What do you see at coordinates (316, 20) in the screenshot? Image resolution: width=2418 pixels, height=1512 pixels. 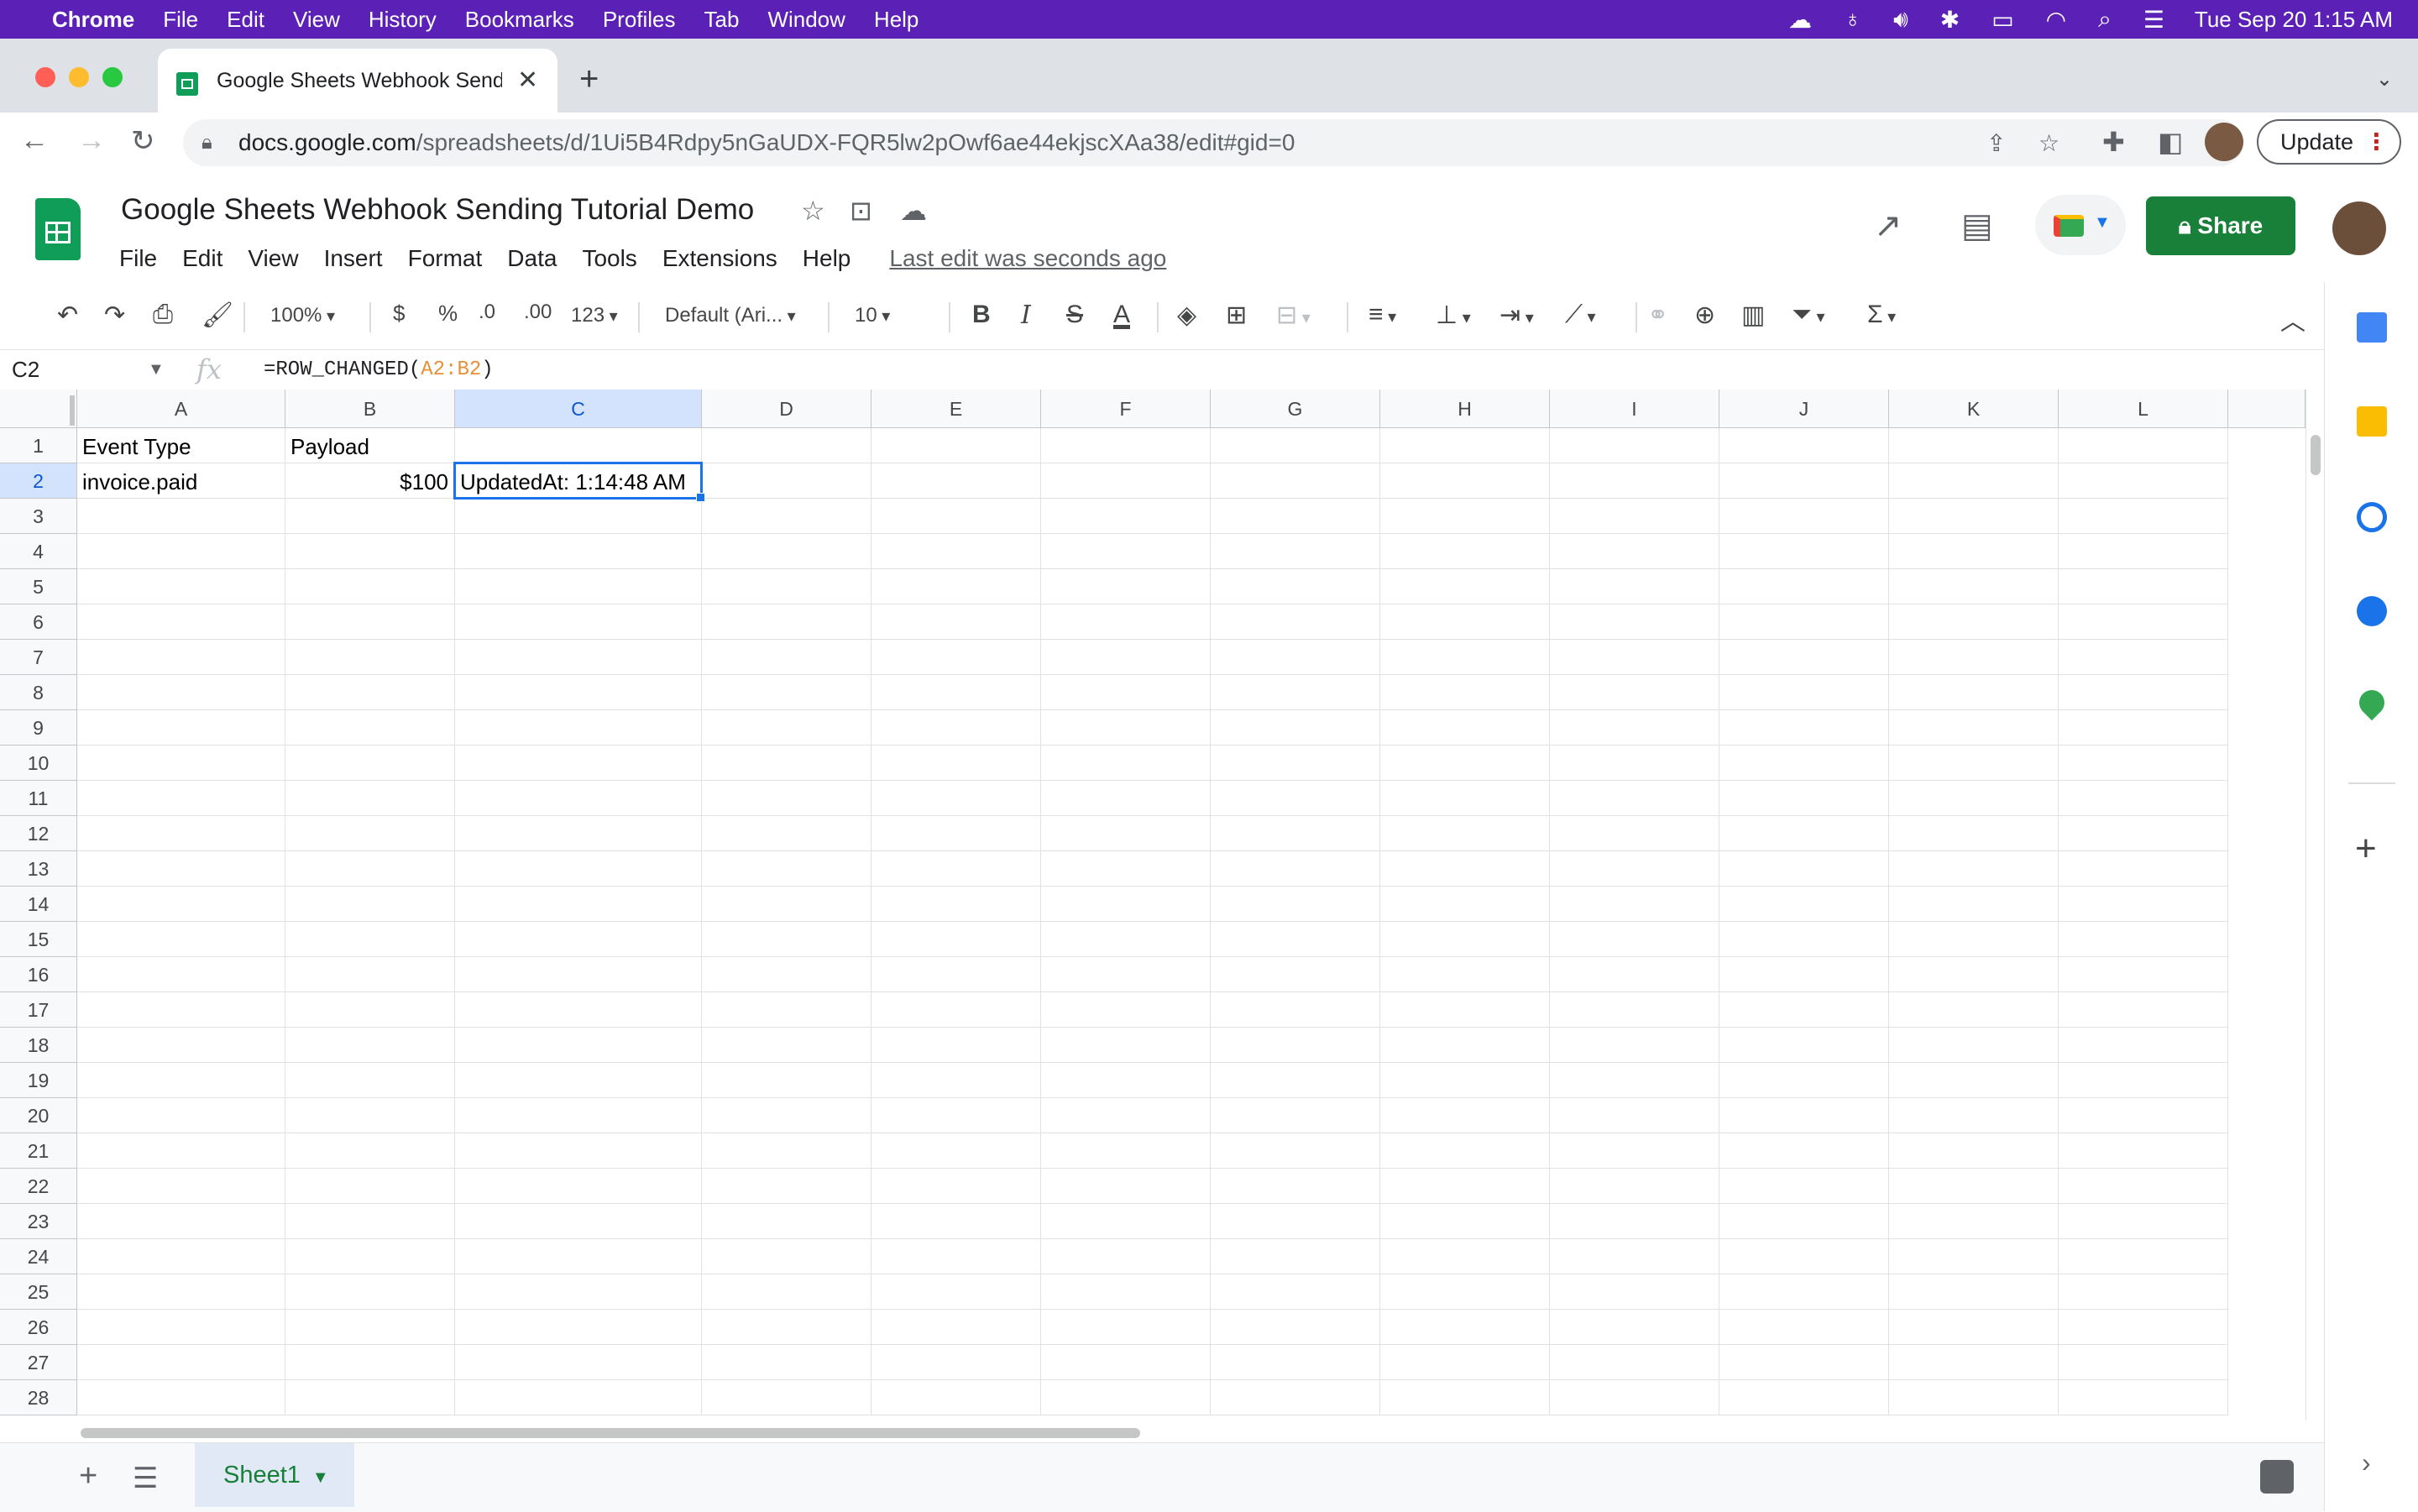 I see `menu-view: View` at bounding box center [316, 20].